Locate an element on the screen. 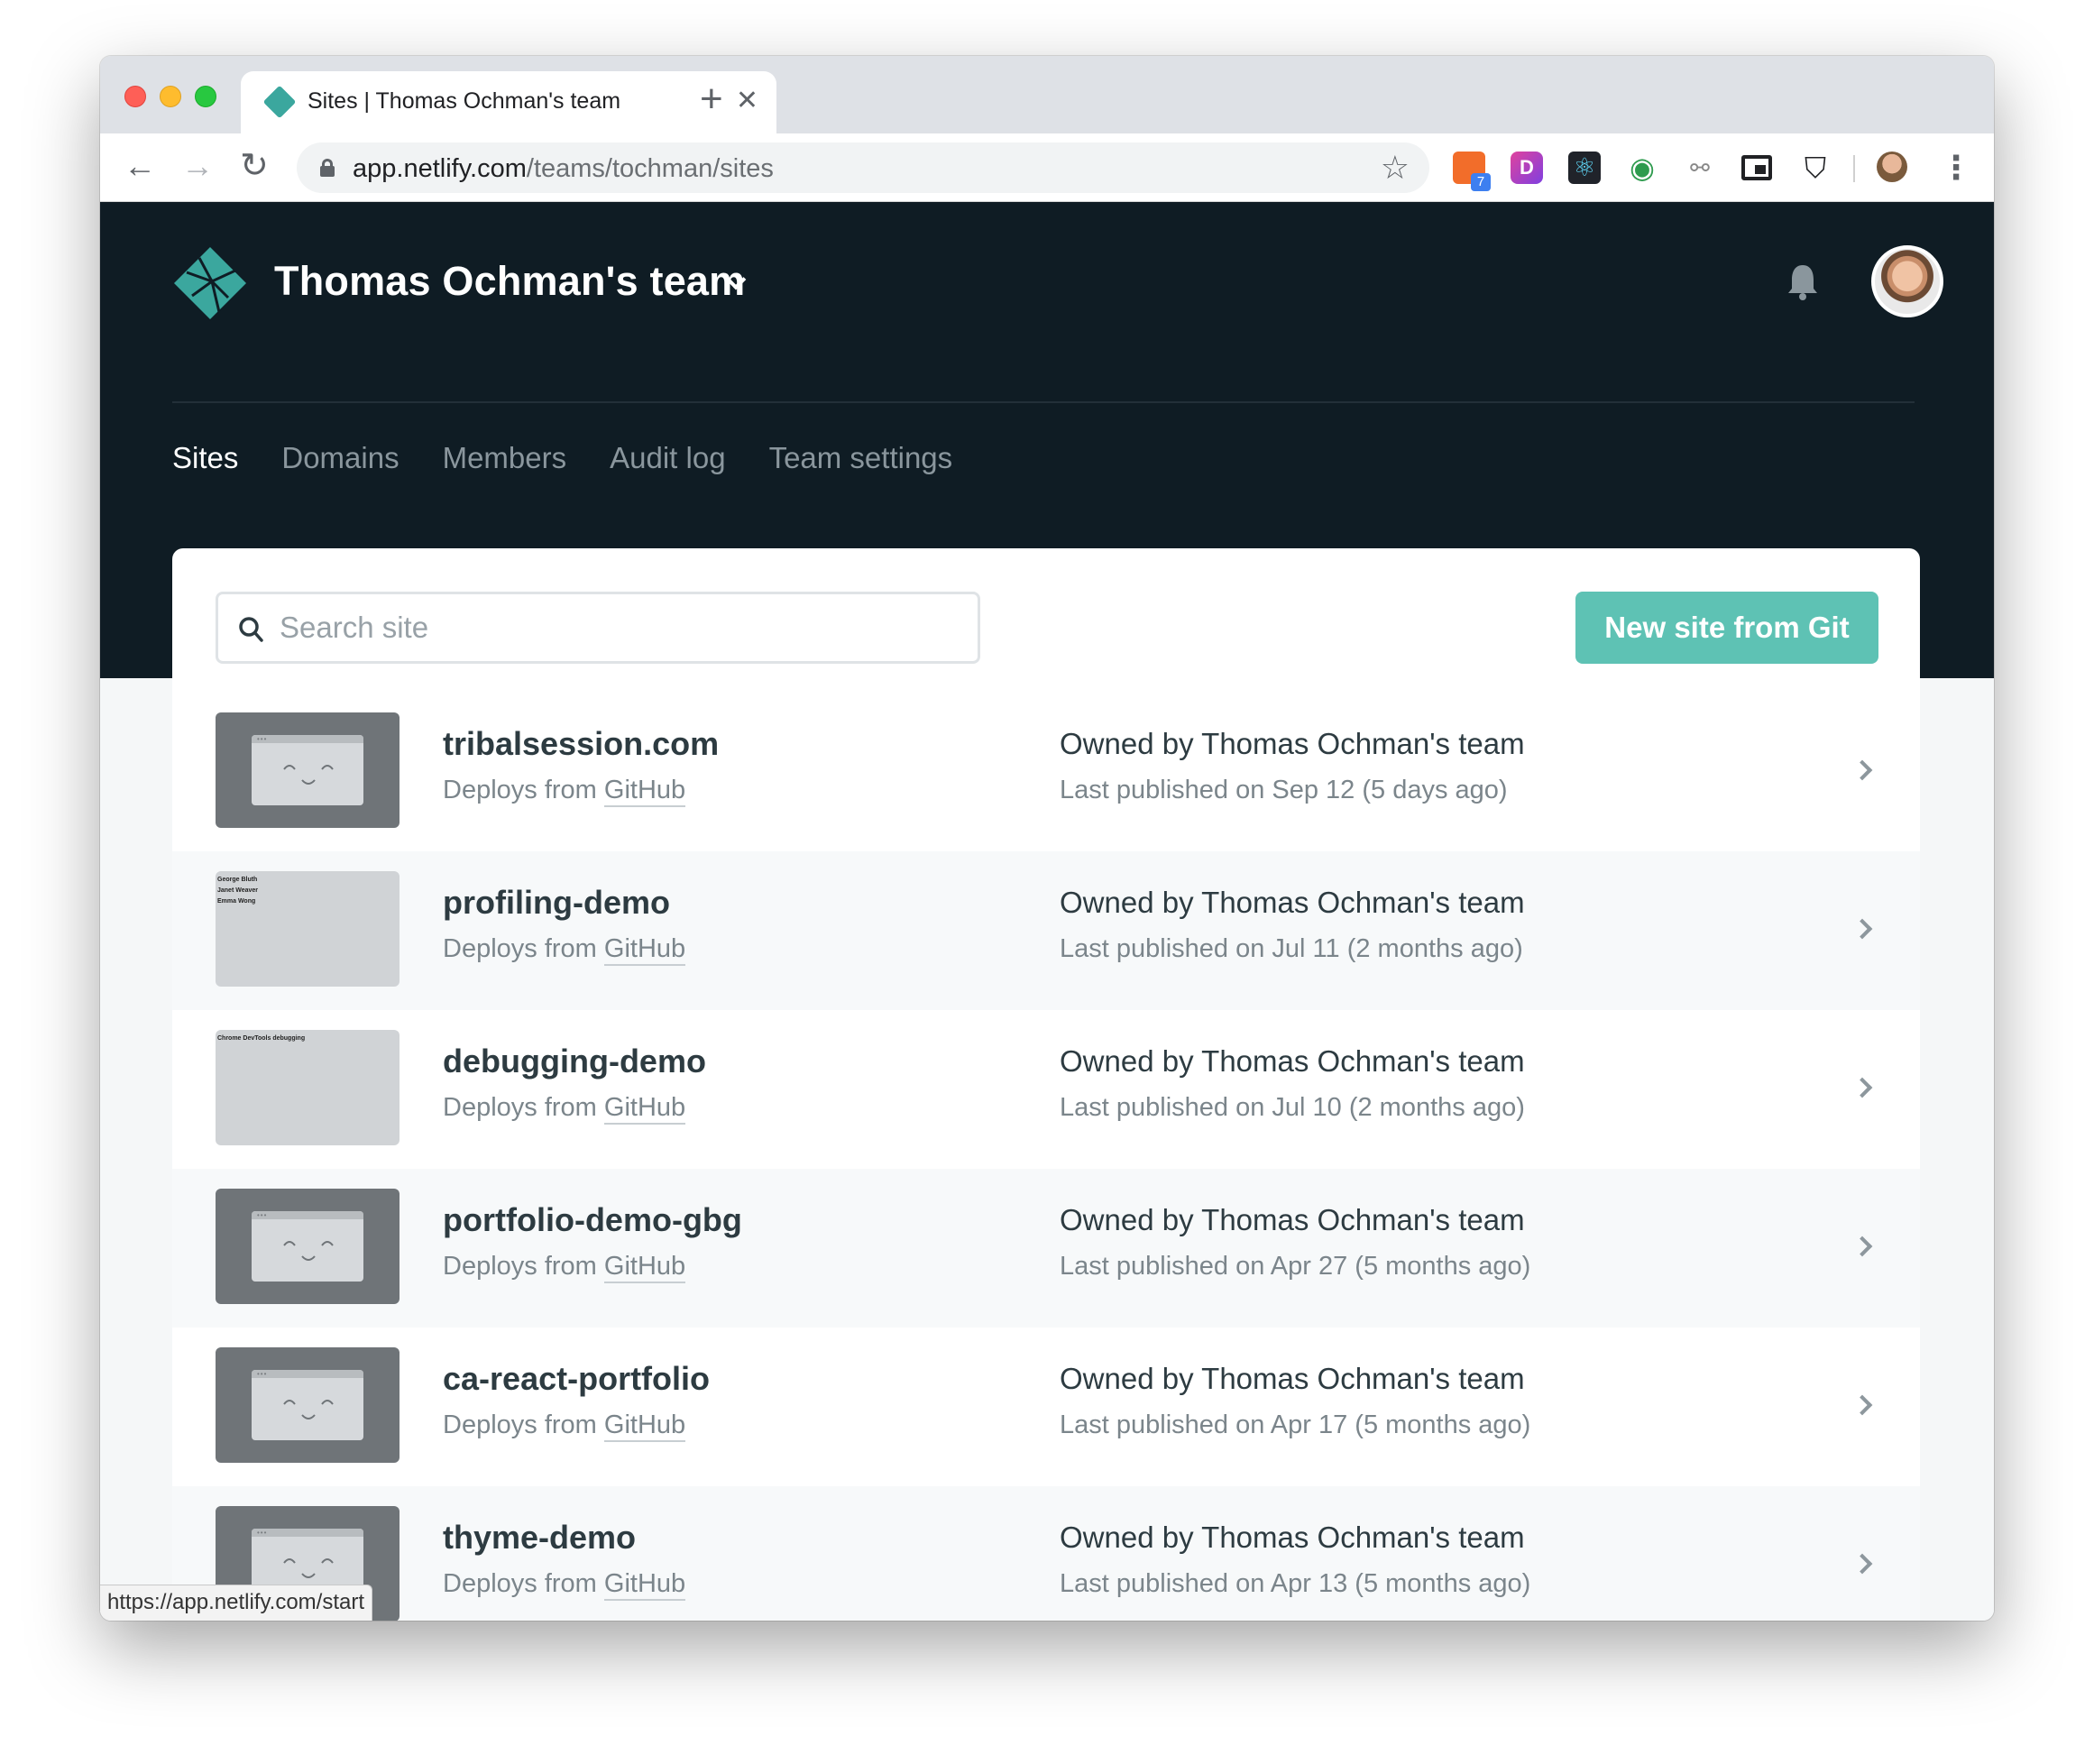 This screenshot has width=2094, height=1764. nav-tab-team-settings: Team settings is located at coordinates (861, 458).